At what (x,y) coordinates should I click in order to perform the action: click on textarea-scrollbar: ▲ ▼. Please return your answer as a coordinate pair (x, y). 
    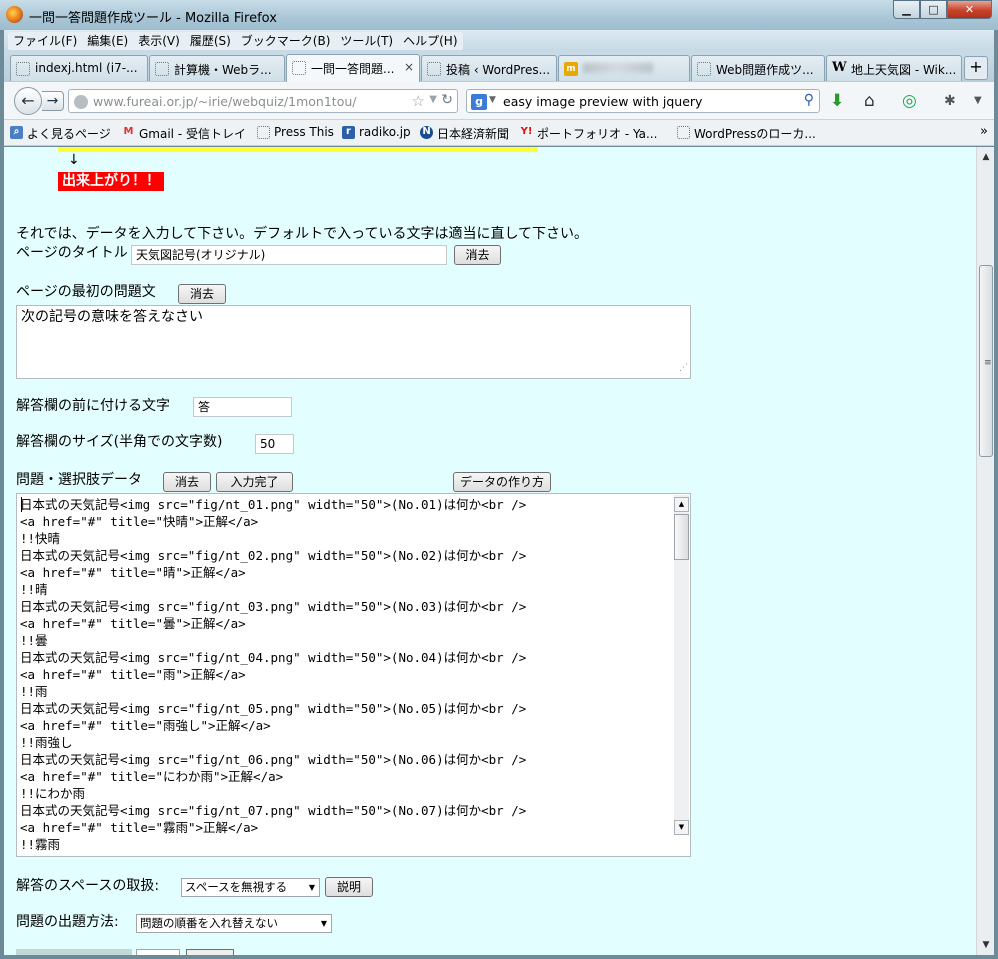
    Looking at the image, I should click on (681, 665).